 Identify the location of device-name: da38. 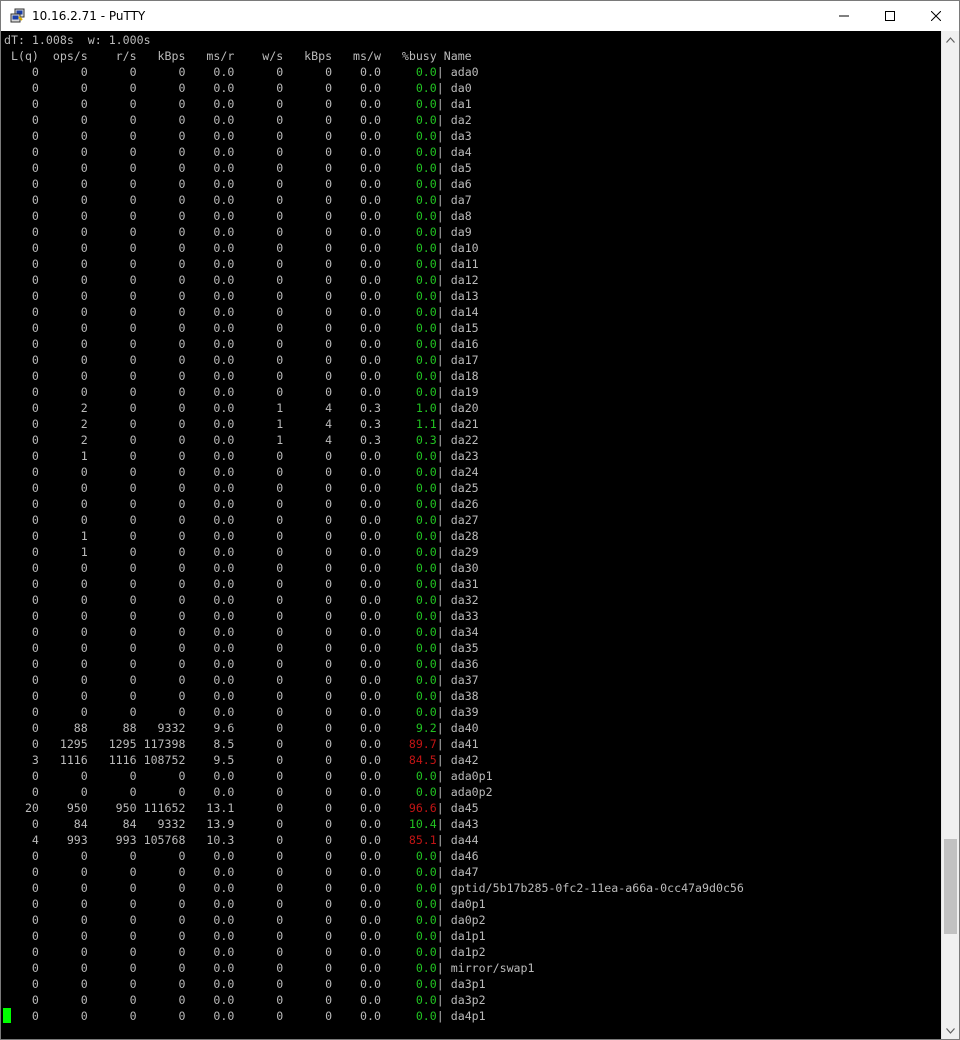
(464, 696).